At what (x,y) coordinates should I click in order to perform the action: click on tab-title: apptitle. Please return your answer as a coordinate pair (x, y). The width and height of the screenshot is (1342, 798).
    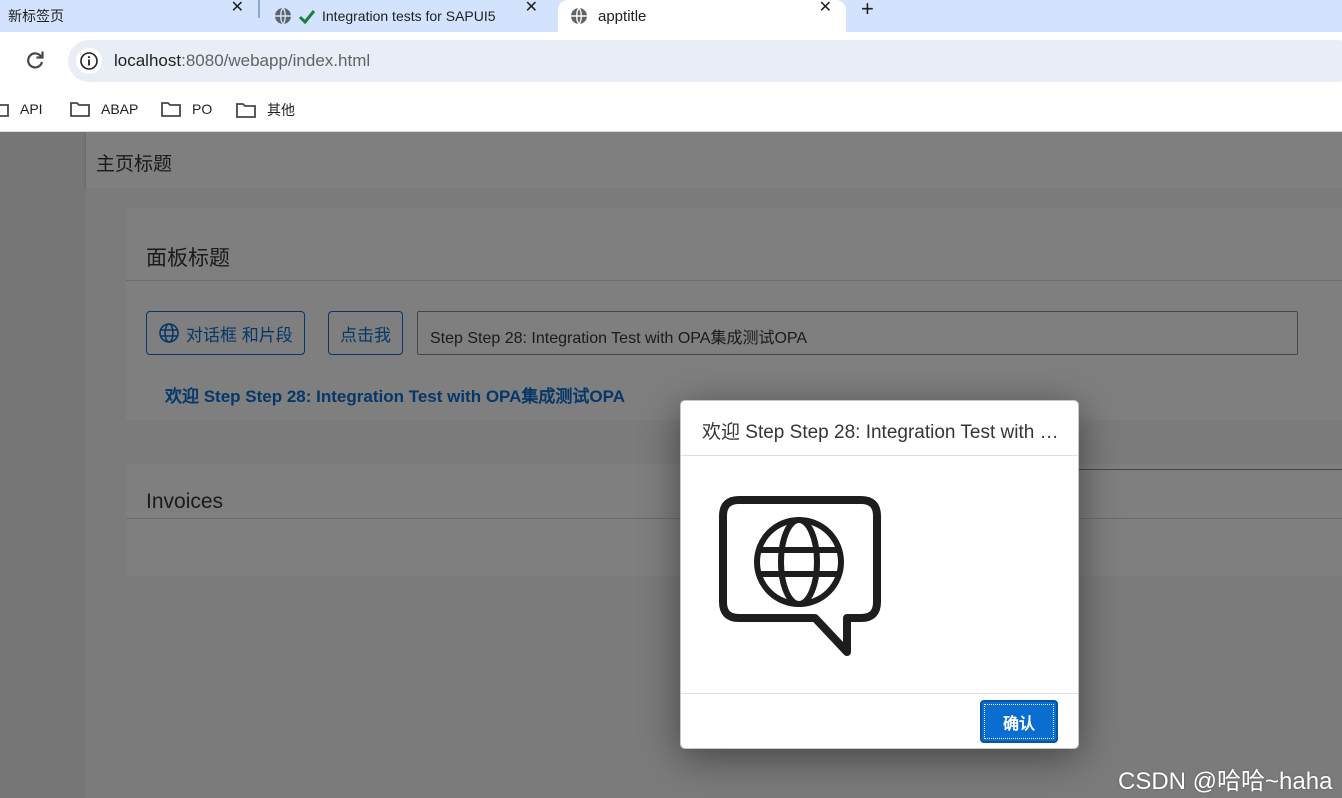
    Looking at the image, I should click on (622, 16).